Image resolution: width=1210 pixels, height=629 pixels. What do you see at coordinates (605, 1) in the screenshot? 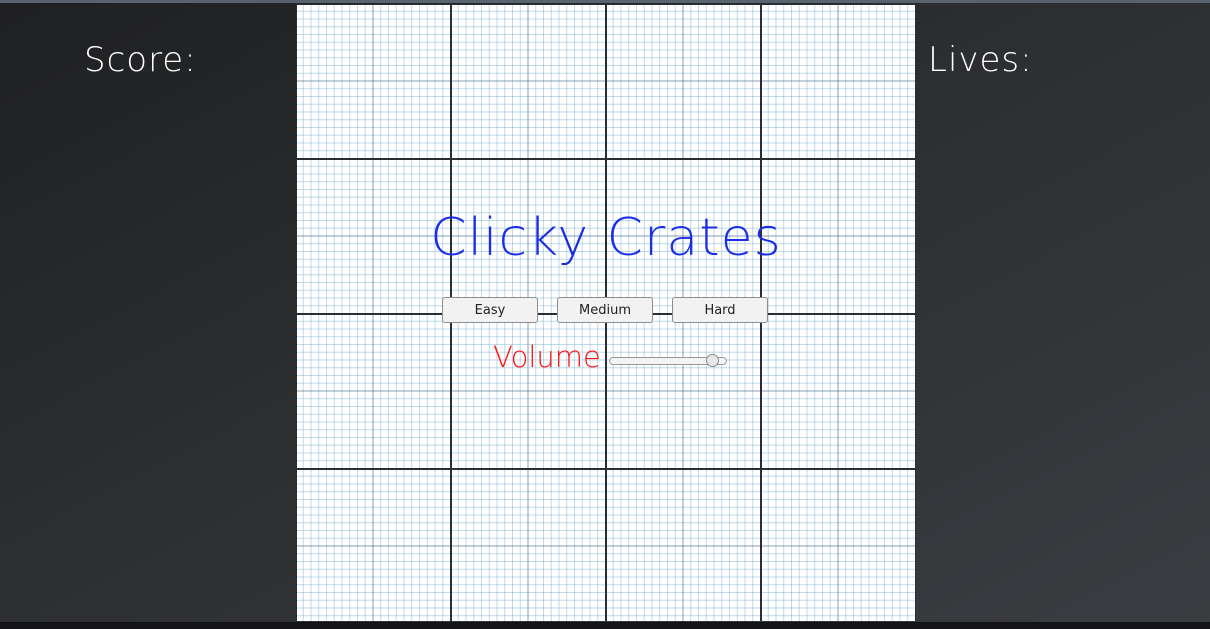
I see `top-border` at bounding box center [605, 1].